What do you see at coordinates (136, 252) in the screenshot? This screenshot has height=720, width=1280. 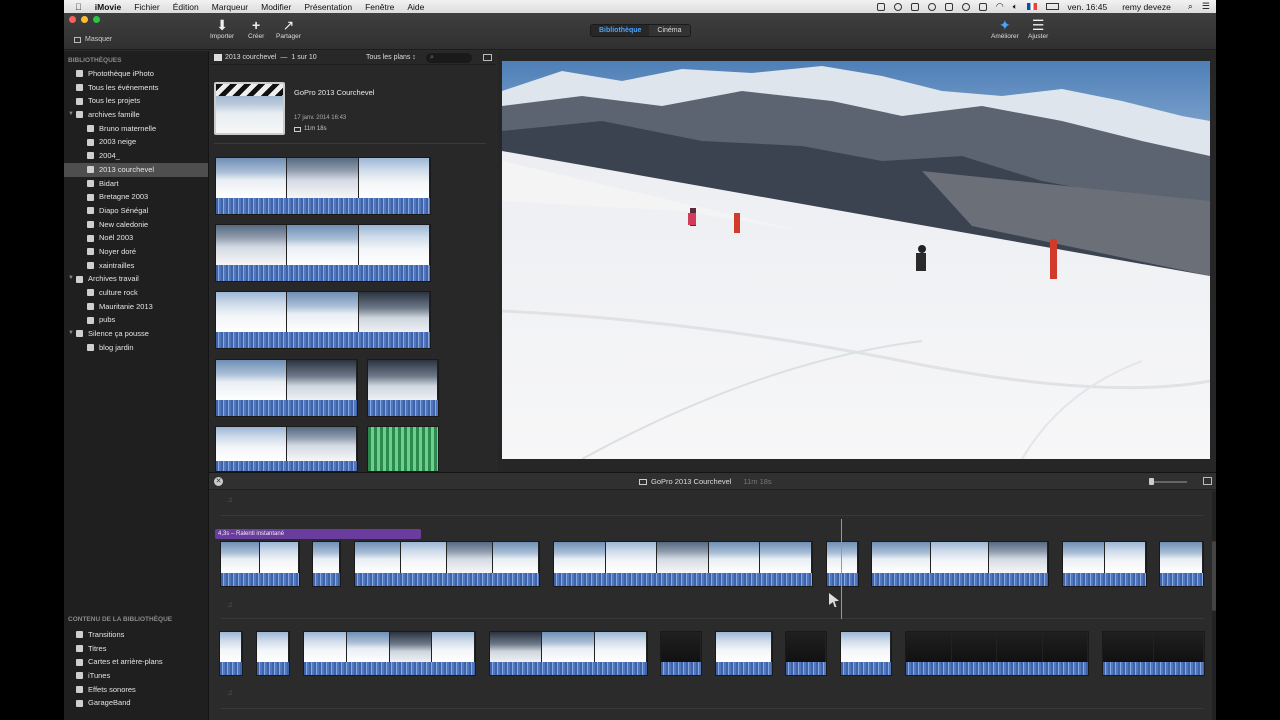 I see `sidebar-item: Noyer doré` at bounding box center [136, 252].